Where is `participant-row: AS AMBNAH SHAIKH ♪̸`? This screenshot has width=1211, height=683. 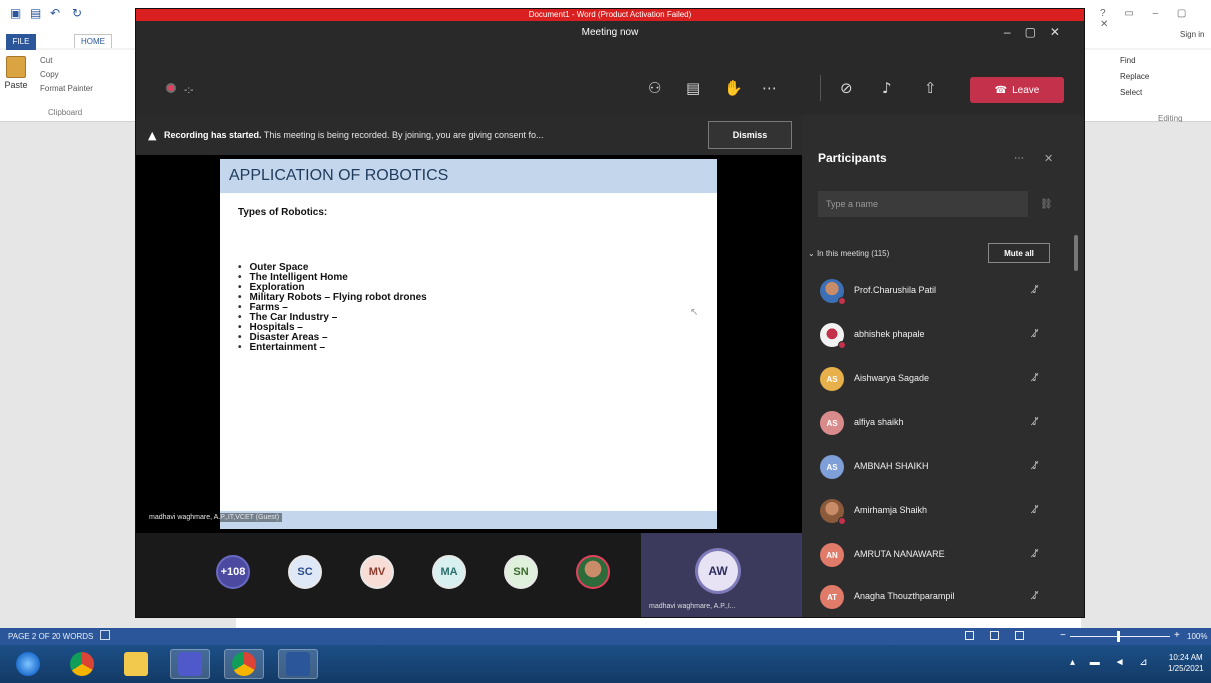
participant-row: AS AMBNAH SHAIKH ♪̸ is located at coordinates (938, 469).